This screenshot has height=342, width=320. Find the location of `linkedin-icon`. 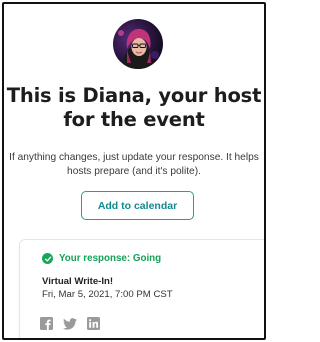

linkedin-icon is located at coordinates (93, 326).